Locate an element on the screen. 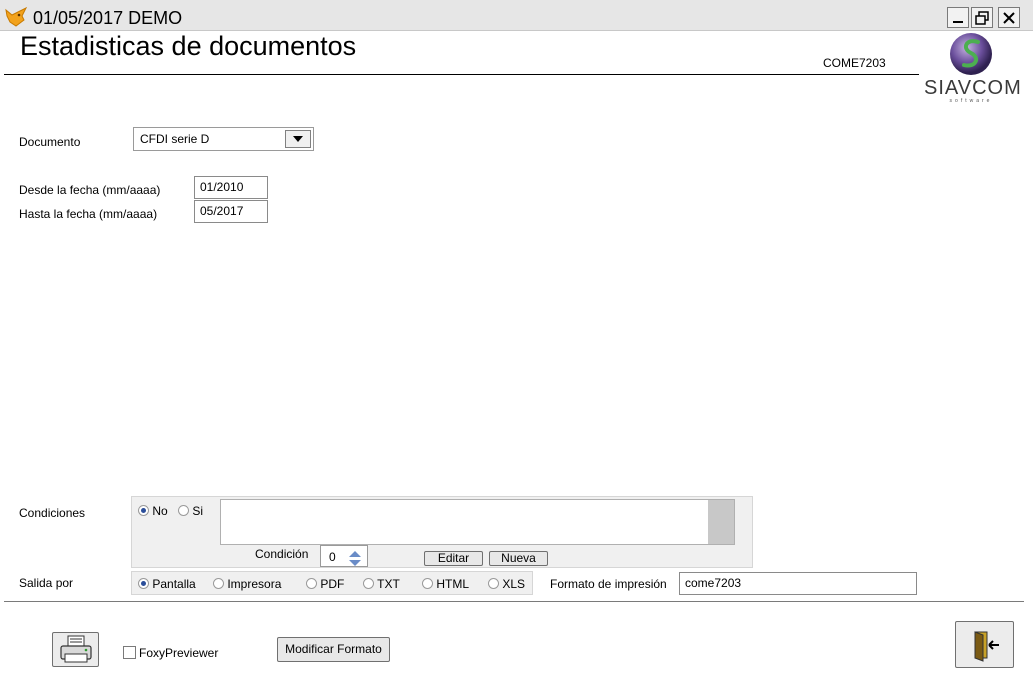  header-divider is located at coordinates (461, 74).